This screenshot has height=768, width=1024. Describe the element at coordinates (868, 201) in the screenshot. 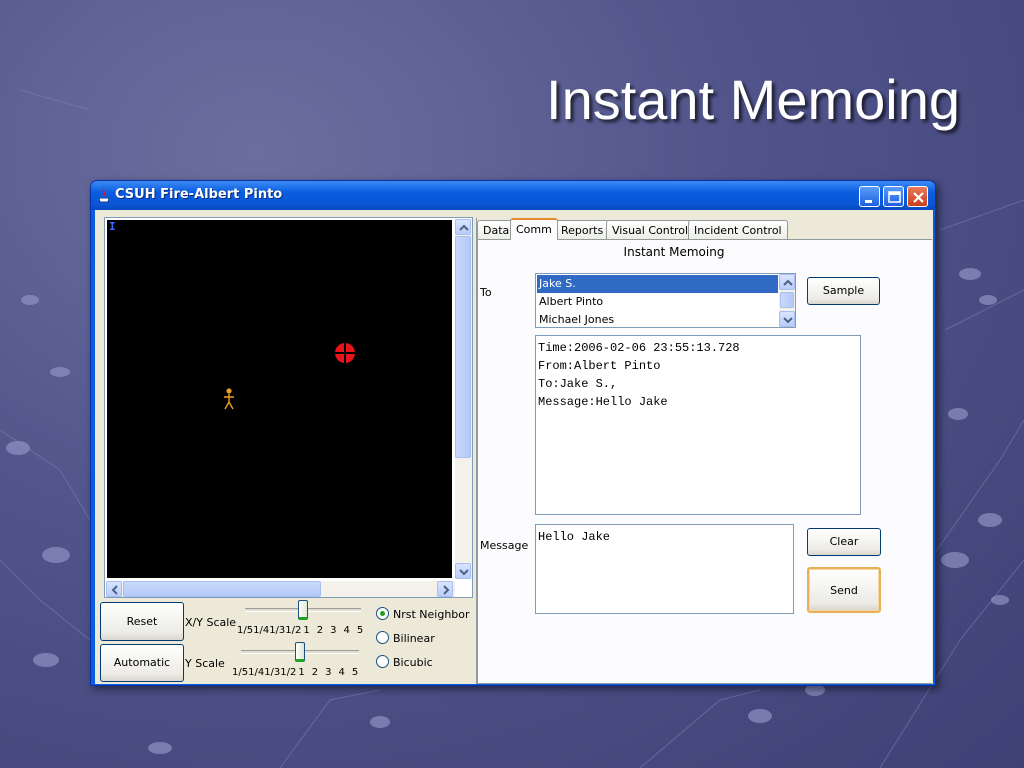

I see `minimize-icon` at that location.